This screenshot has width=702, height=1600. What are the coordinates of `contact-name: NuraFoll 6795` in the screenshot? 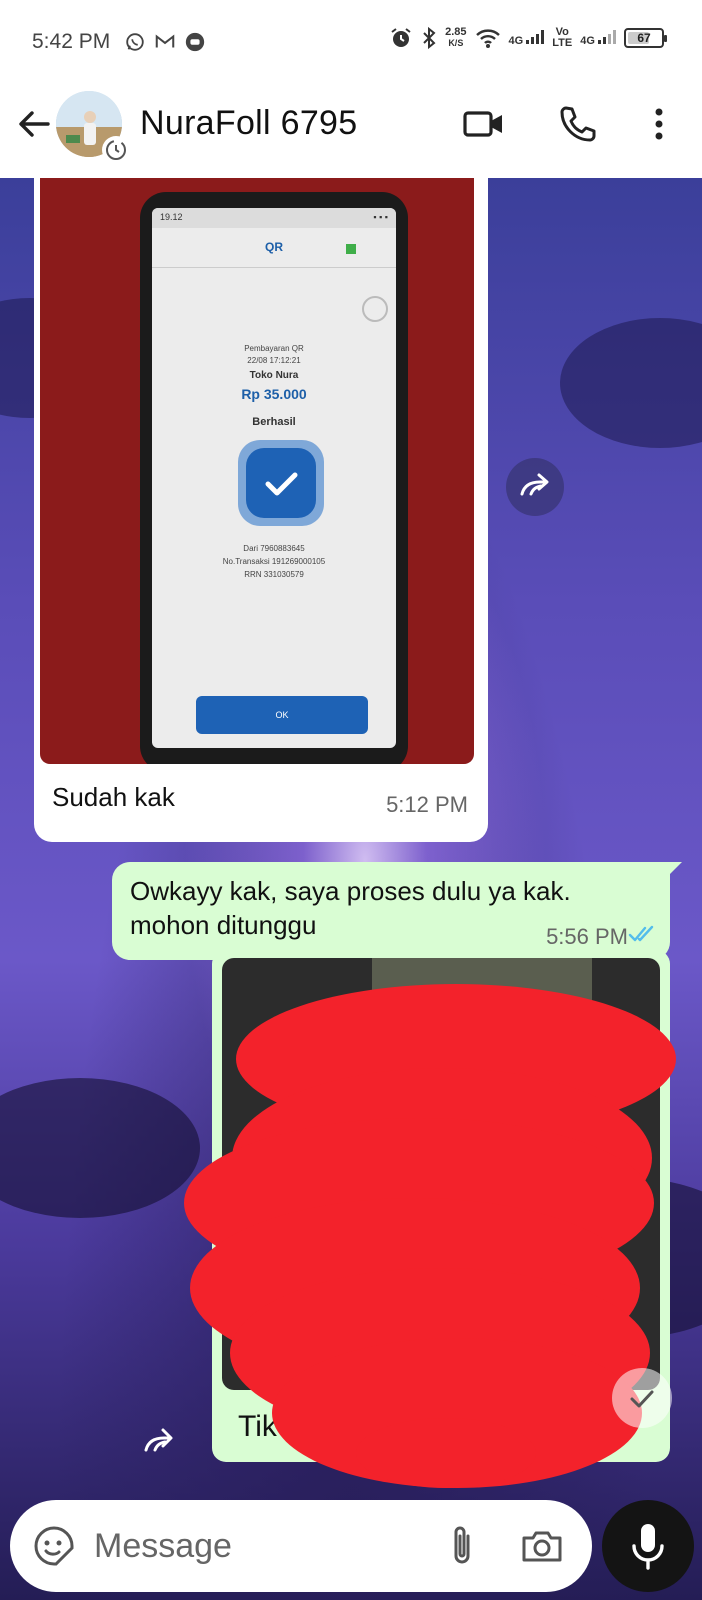 It's located at (248, 123).